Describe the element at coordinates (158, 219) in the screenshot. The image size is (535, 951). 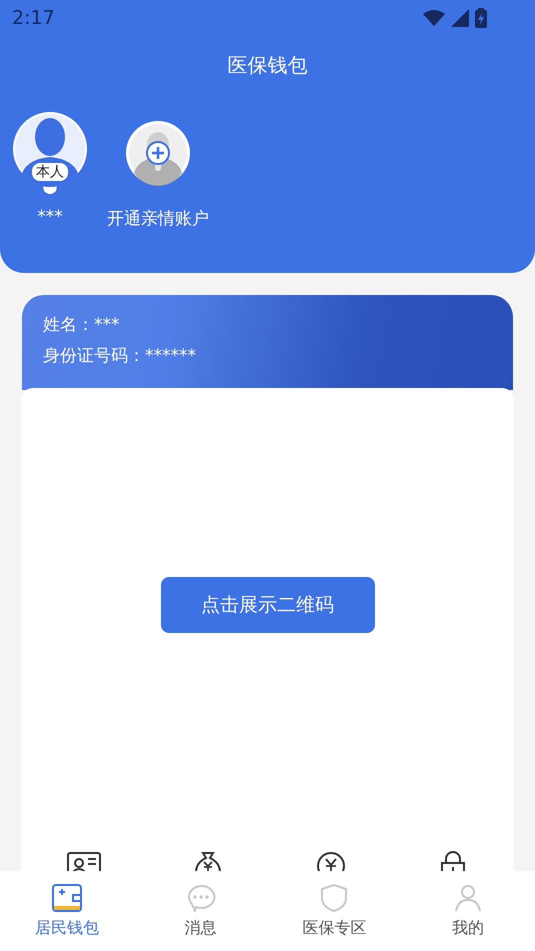
I see `account-name: 开通亲情账户` at that location.